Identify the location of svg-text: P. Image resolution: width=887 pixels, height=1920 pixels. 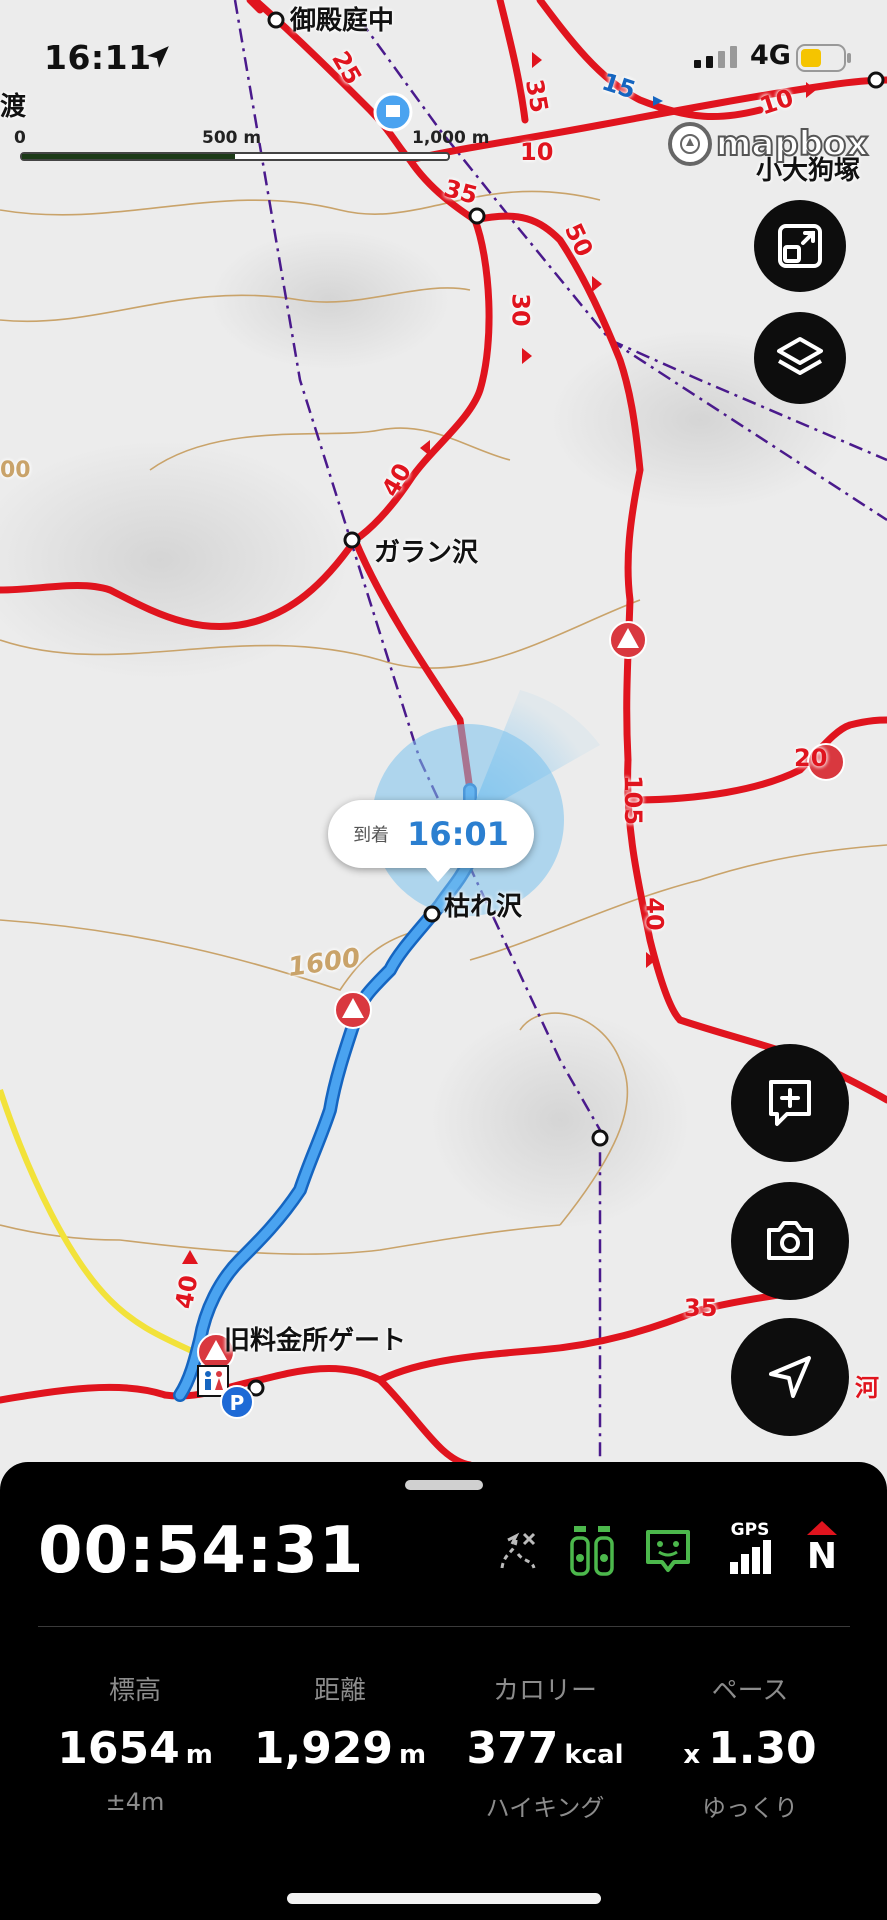
(237, 1403).